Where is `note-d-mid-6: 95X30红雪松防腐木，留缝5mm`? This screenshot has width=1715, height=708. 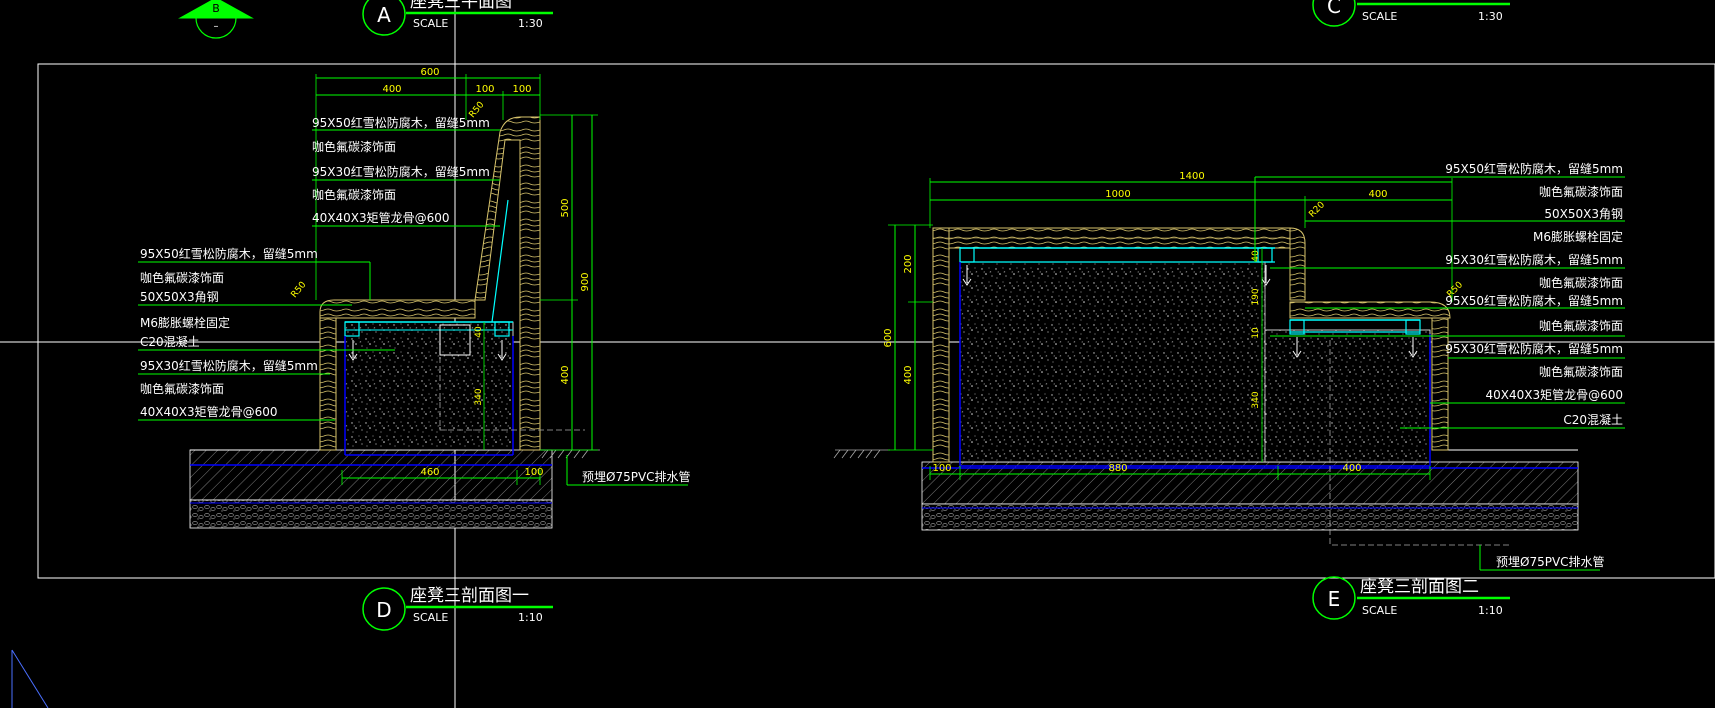 note-d-mid-6: 95X30红雪松防腐木，留缝5mm is located at coordinates (229, 365).